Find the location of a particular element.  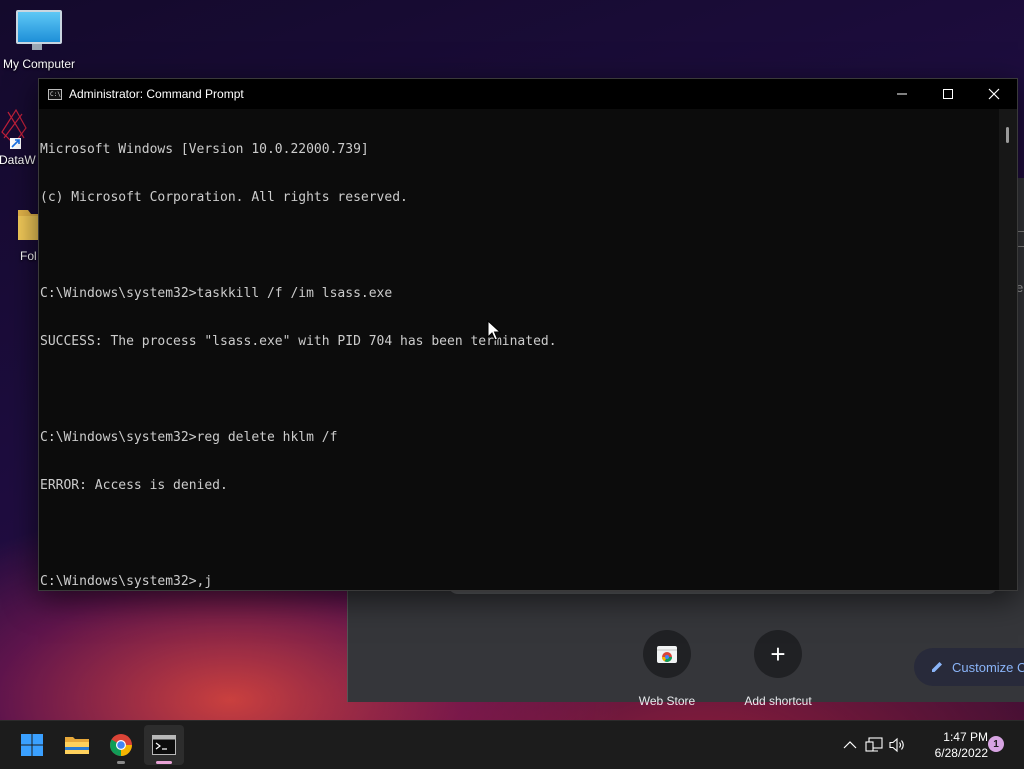

taskbar: 1:47 PM 6/28/2022 is located at coordinates (512, 744).